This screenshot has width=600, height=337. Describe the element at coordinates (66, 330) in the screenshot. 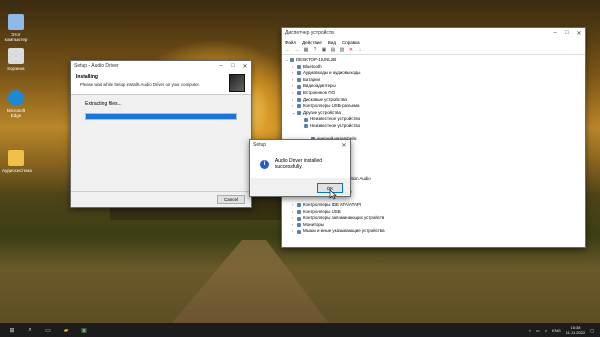

I see `file-explorer-icon: ▰` at that location.